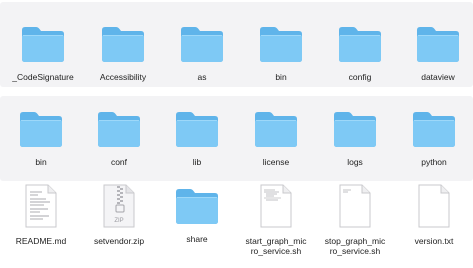  What do you see at coordinates (119, 241) in the screenshot?
I see `item-label: setvendor.zip` at bounding box center [119, 241].